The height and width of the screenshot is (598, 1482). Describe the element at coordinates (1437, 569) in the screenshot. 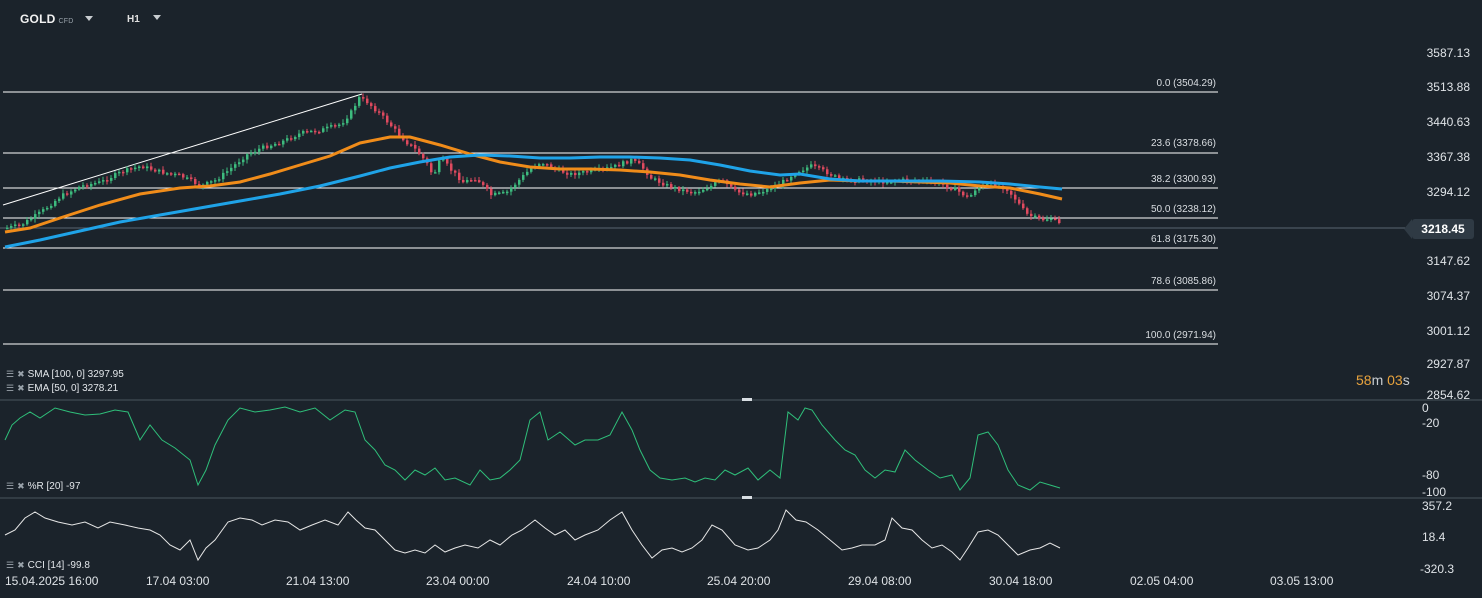

I see `cci-axis-label: -320.3` at that location.